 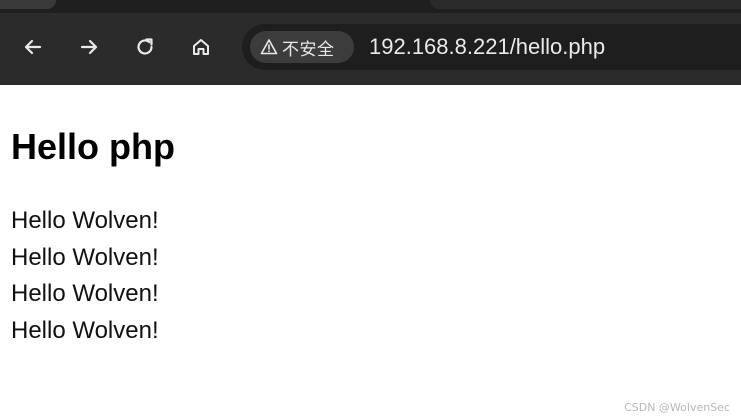 What do you see at coordinates (93, 146) in the screenshot?
I see `page-heading: Hello php` at bounding box center [93, 146].